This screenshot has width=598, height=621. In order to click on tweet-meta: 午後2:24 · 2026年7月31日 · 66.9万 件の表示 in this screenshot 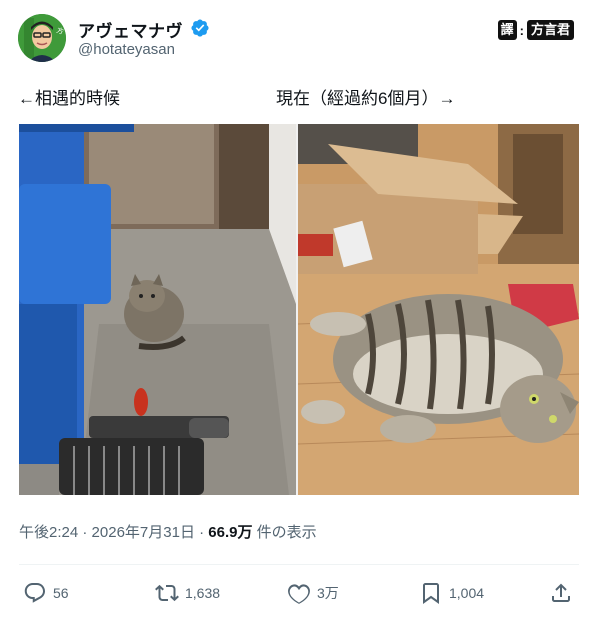, I will do `click(168, 532)`.